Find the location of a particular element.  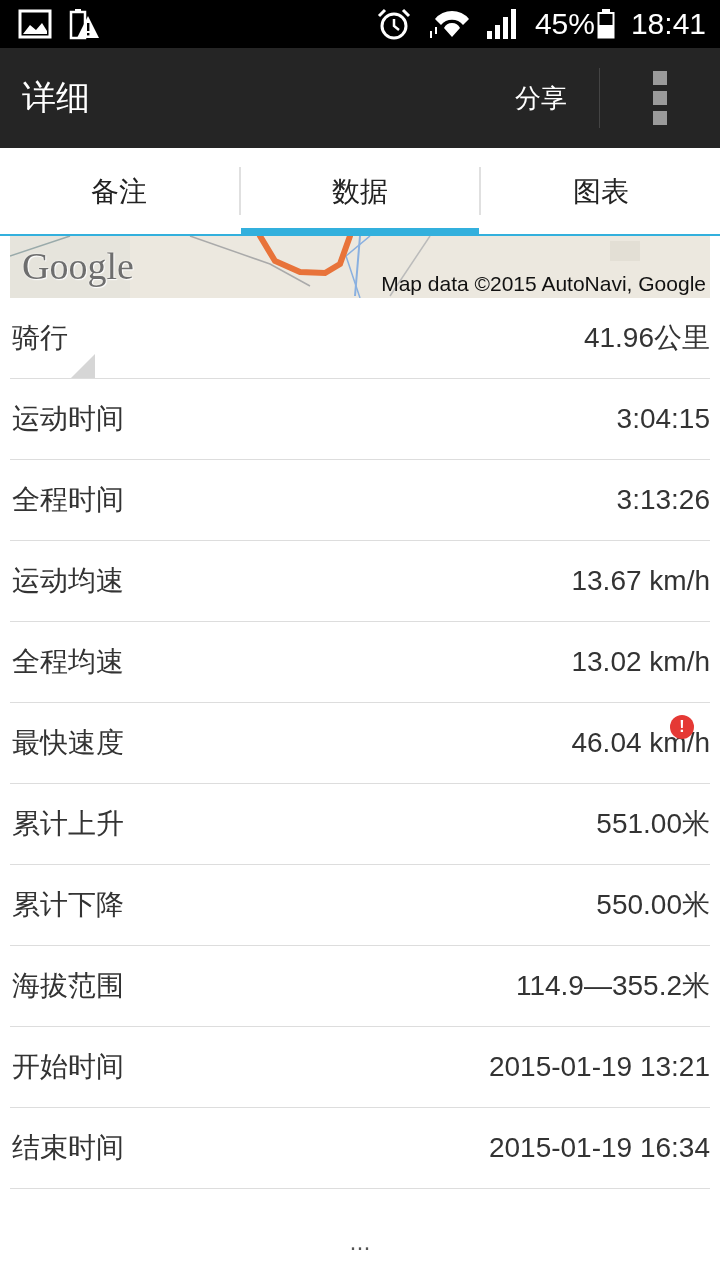

stat-label: 累计下降 is located at coordinates (67, 905).